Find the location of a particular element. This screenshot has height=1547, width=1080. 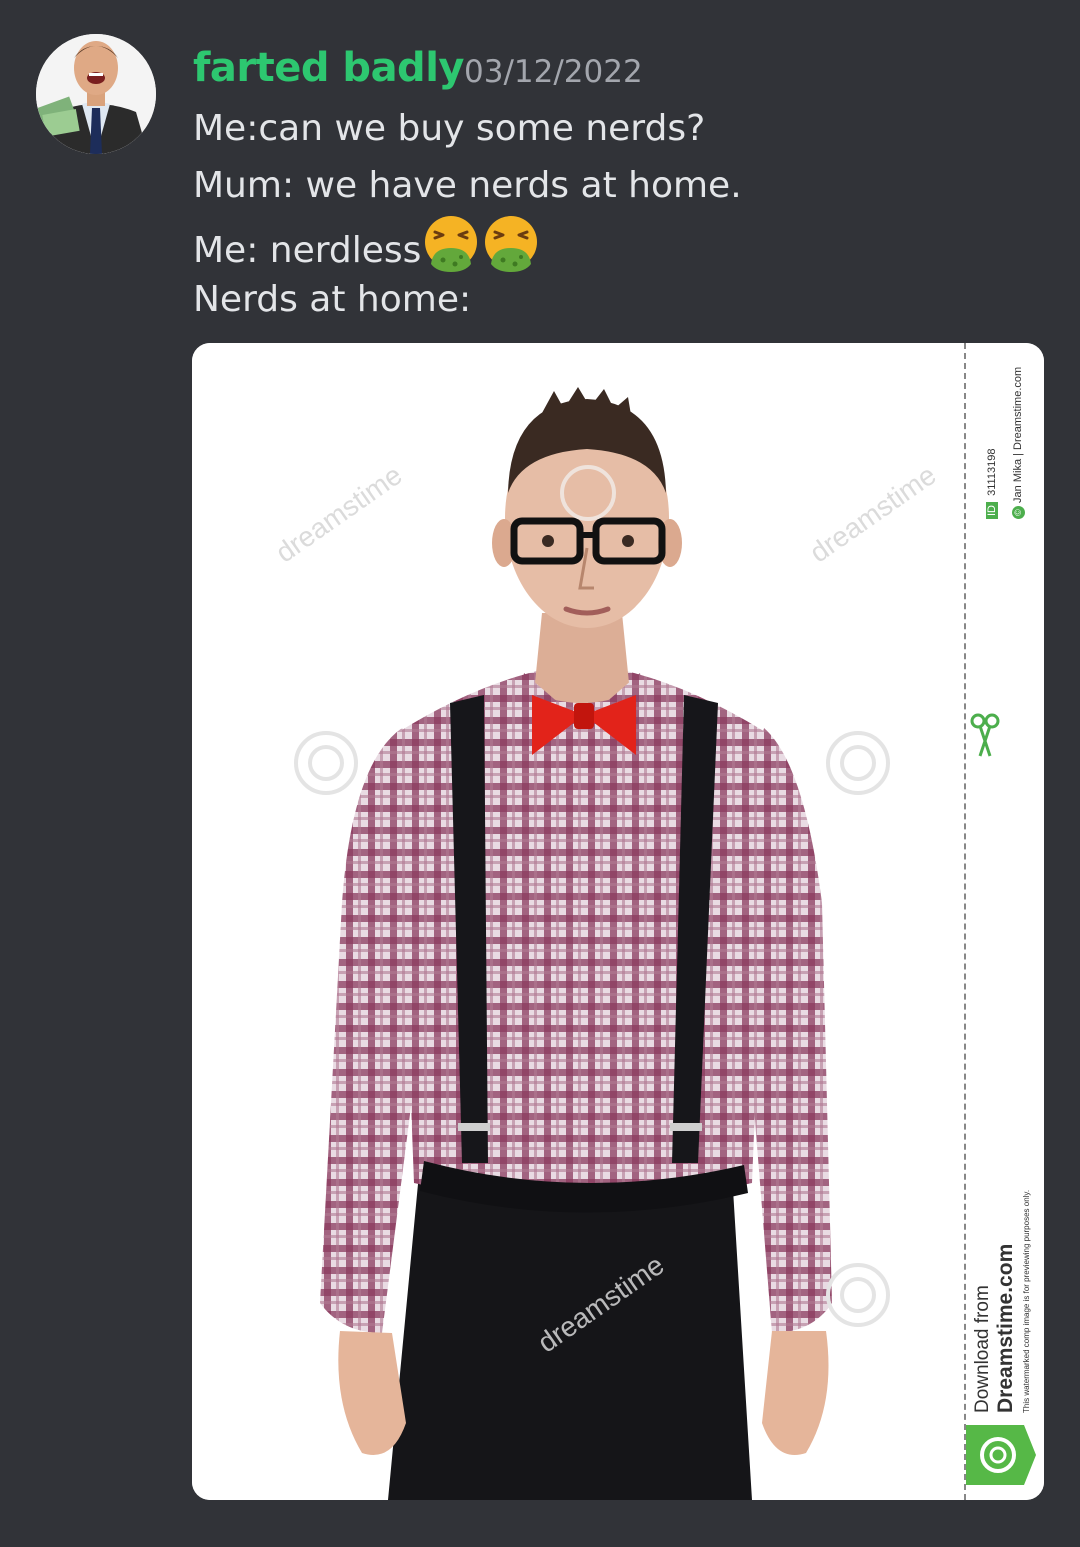

message-line-with-emoji: Me: nerdless is located at coordinates (623, 244).